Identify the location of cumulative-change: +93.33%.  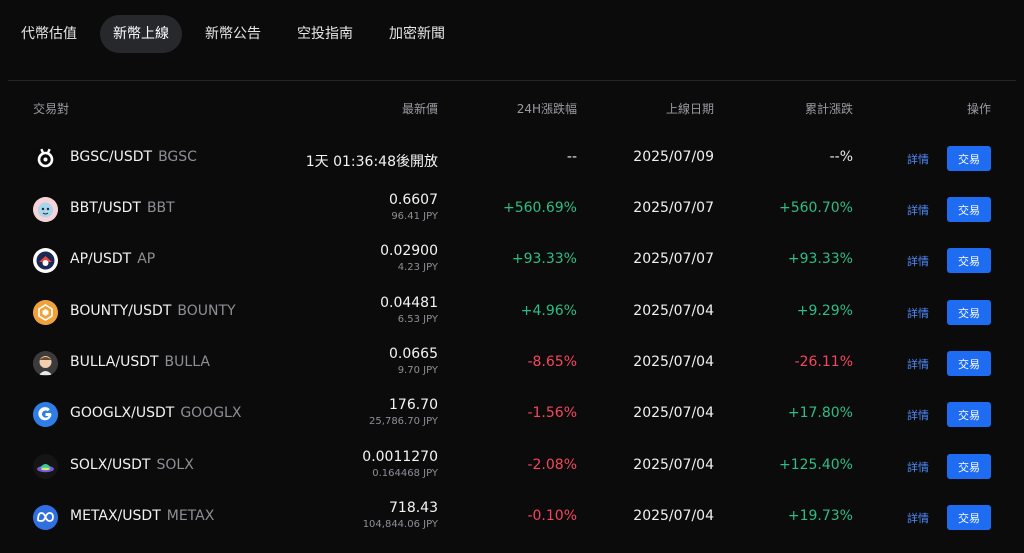
(820, 259).